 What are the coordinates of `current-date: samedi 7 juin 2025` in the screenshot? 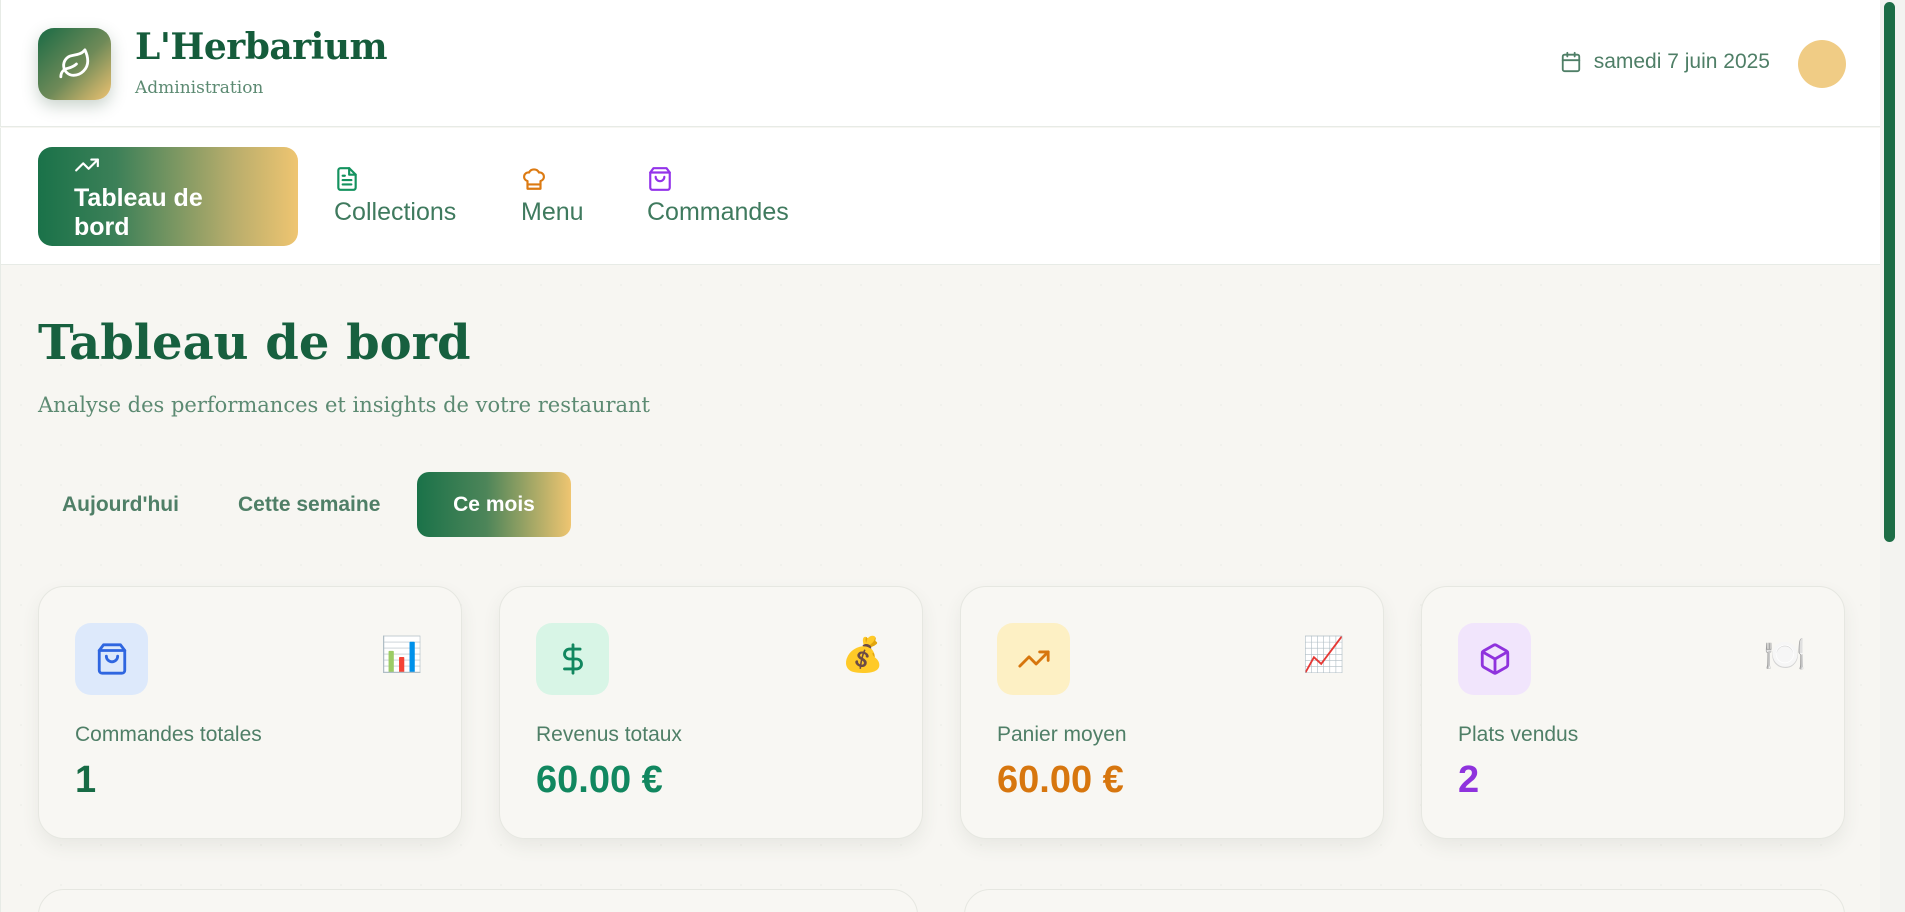 It's located at (1665, 62).